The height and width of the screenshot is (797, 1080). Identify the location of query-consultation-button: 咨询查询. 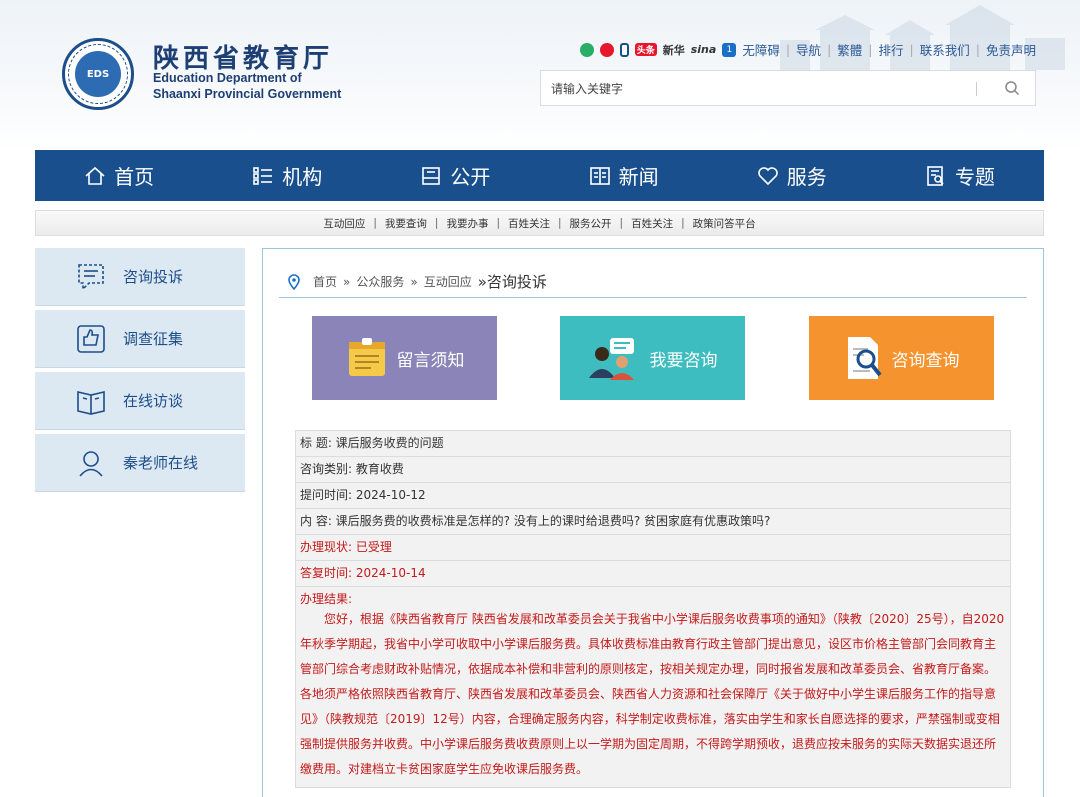
(901, 358).